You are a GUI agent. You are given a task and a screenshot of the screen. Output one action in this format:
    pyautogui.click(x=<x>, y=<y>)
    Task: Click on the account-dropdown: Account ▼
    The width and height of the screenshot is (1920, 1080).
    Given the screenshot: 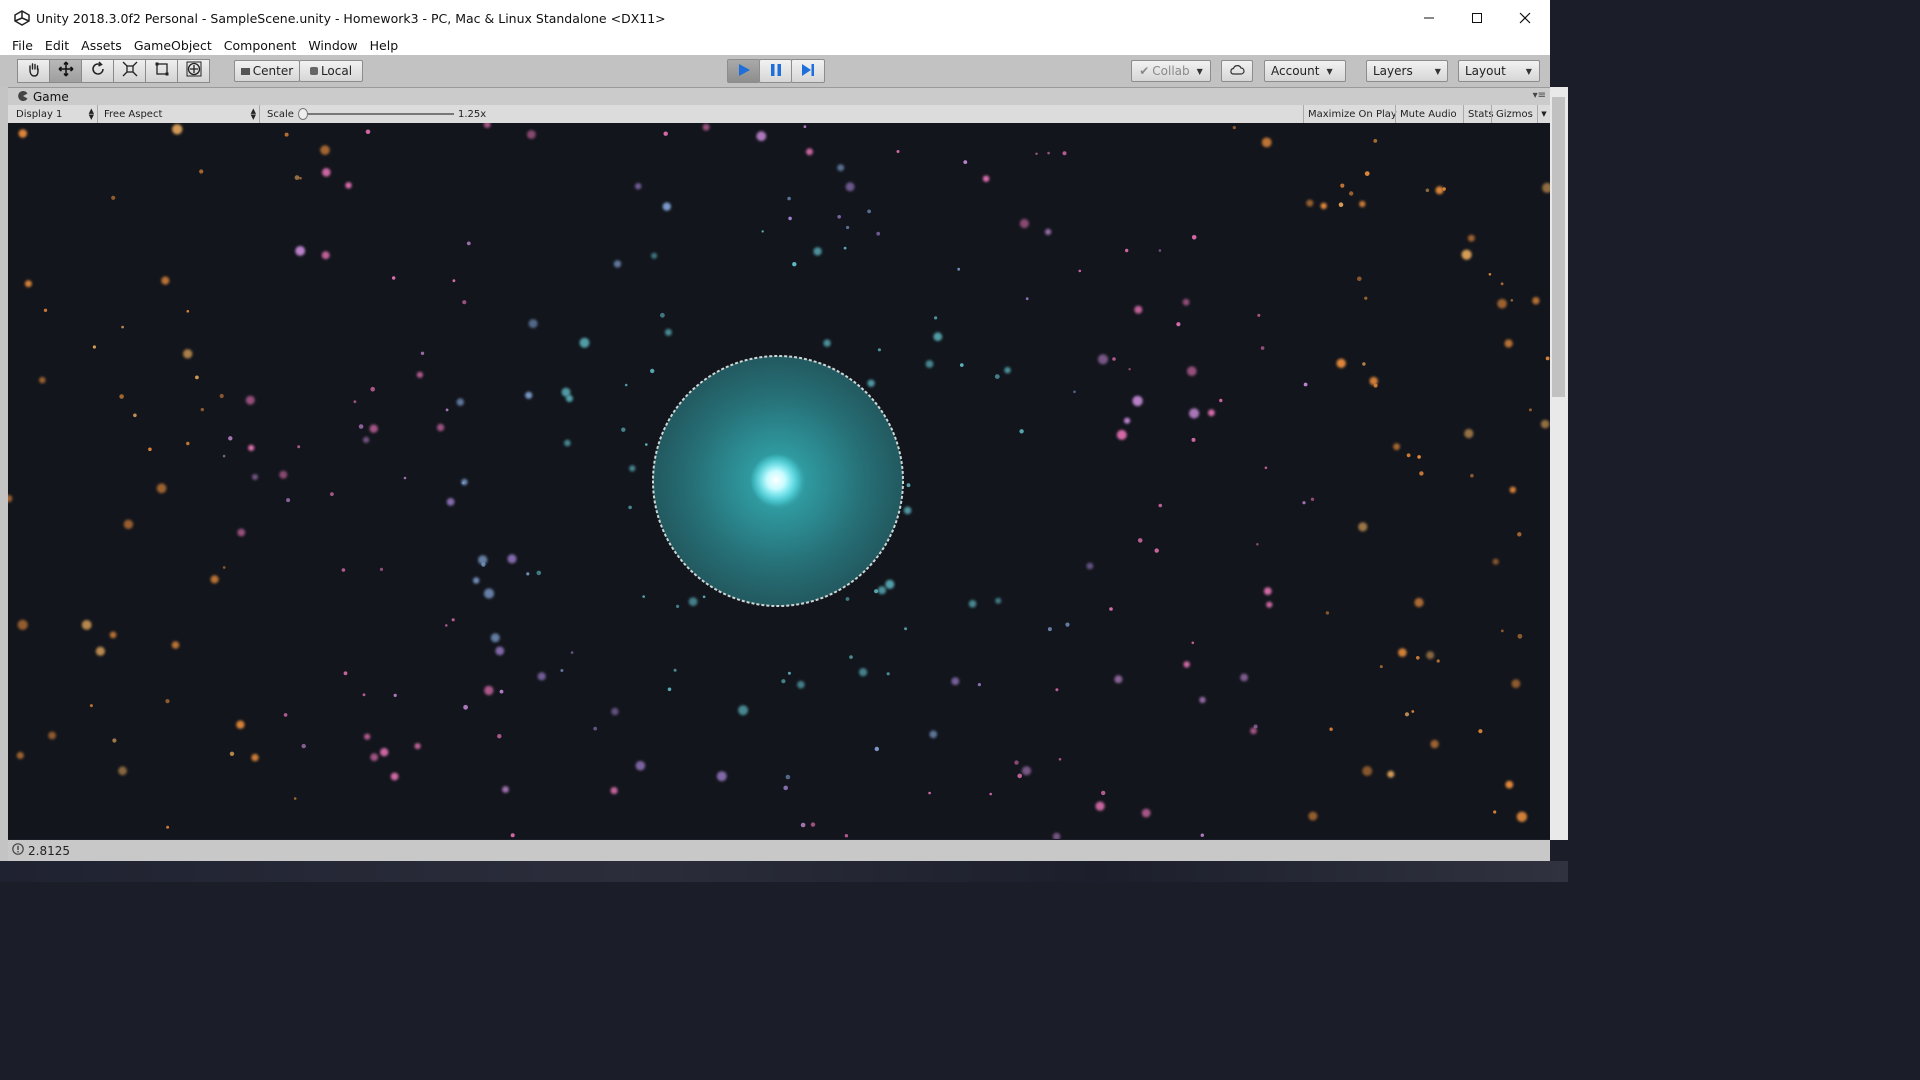 What is the action you would take?
    pyautogui.click(x=1305, y=71)
    